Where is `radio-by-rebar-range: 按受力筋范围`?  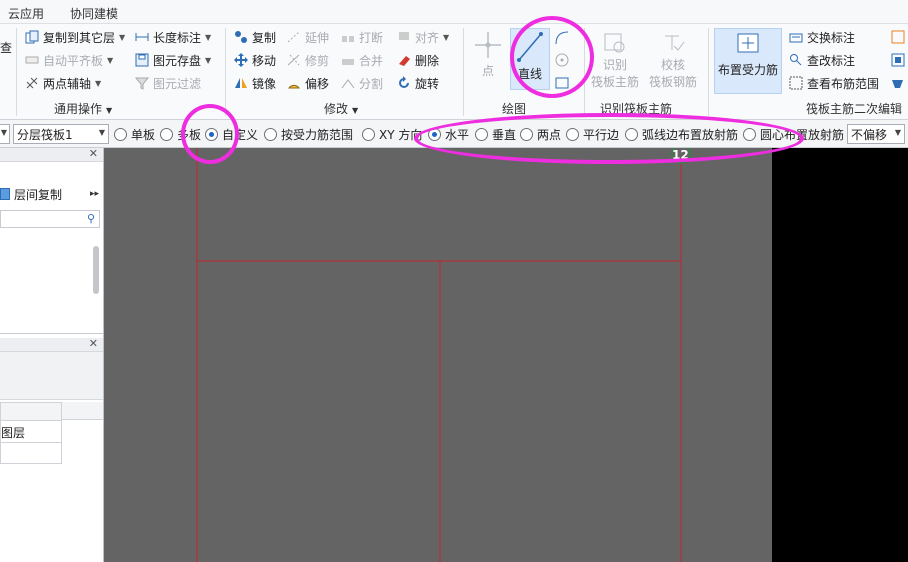
radio-by-rebar-range: 按受力筋范围 is located at coordinates (308, 134).